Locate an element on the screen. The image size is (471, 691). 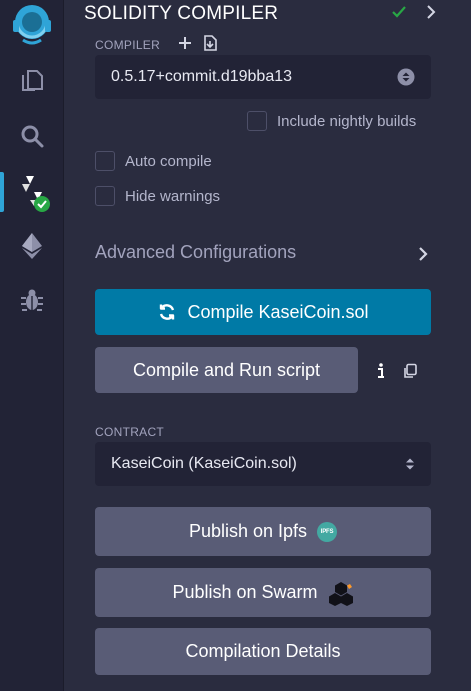
publish-ipfs-label: Publish on Ipfs is located at coordinates (248, 531).